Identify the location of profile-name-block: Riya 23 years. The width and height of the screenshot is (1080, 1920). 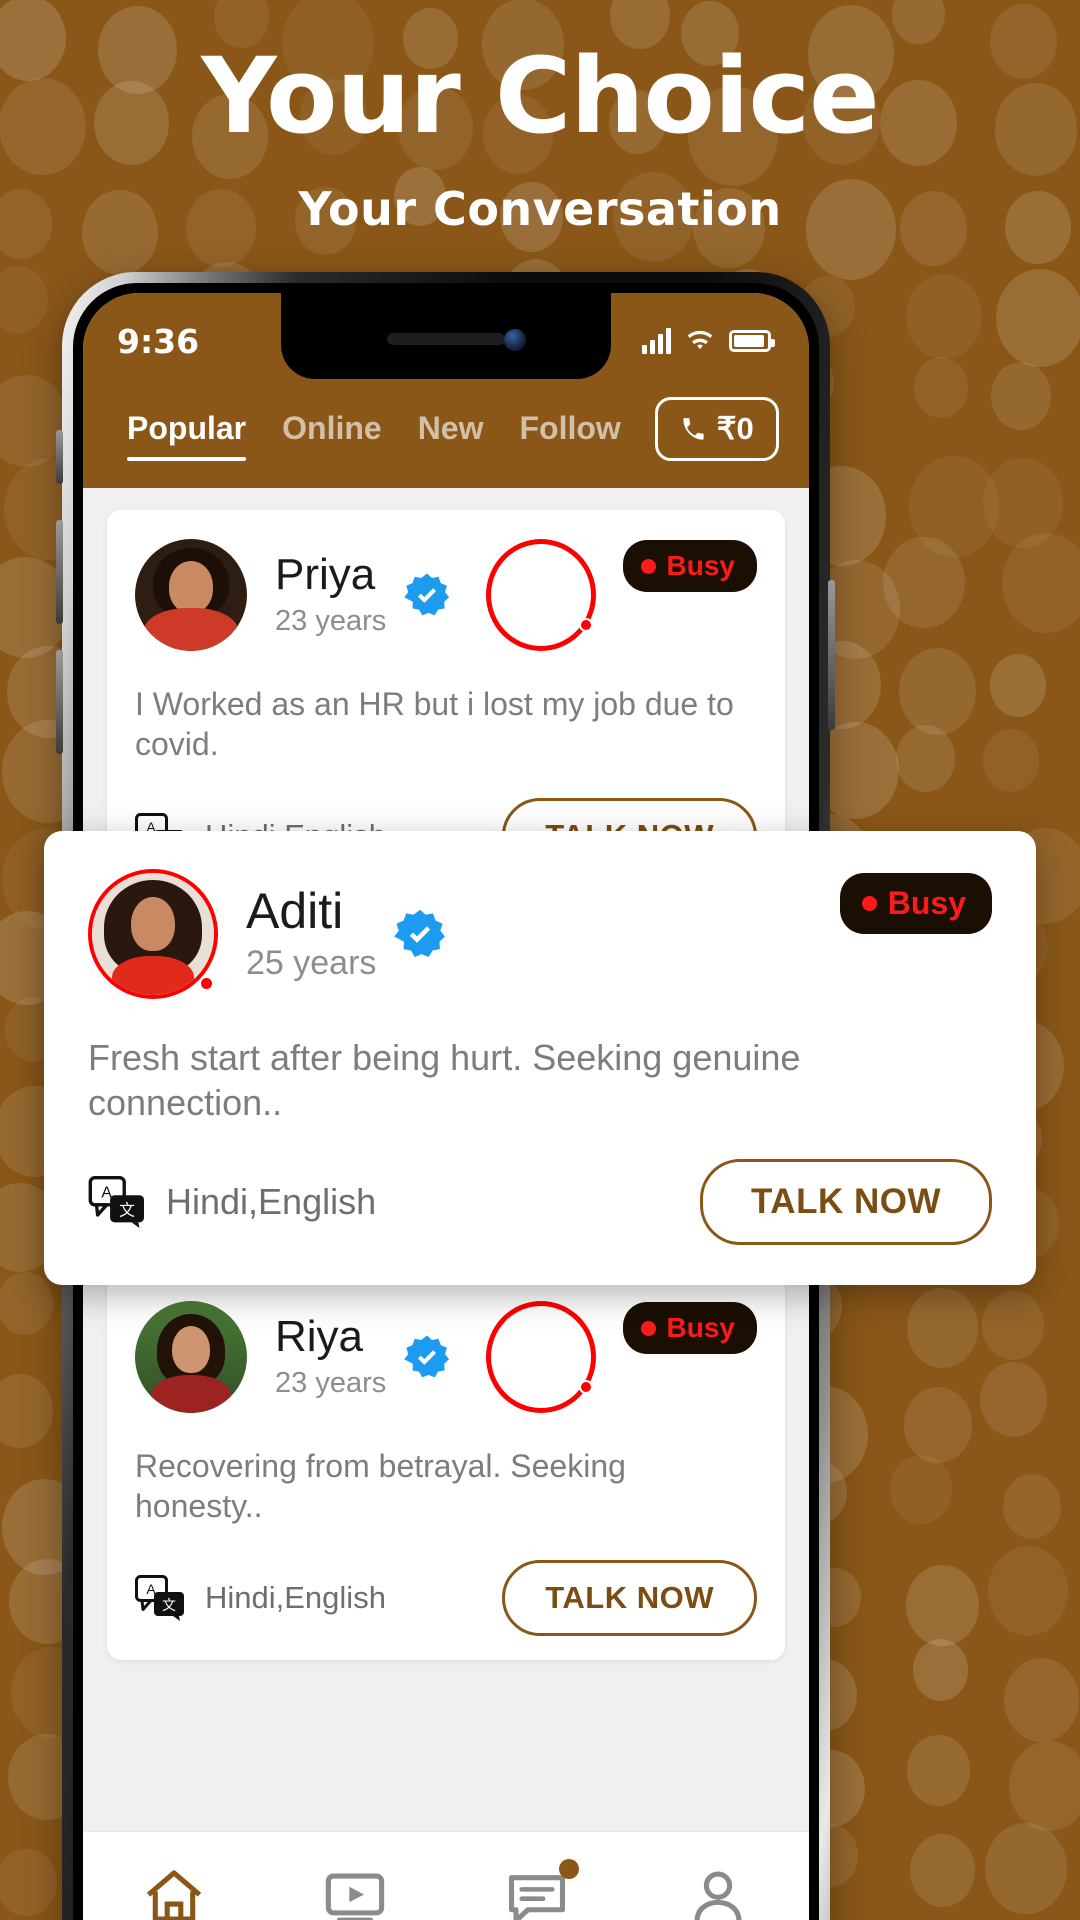
(331, 1355).